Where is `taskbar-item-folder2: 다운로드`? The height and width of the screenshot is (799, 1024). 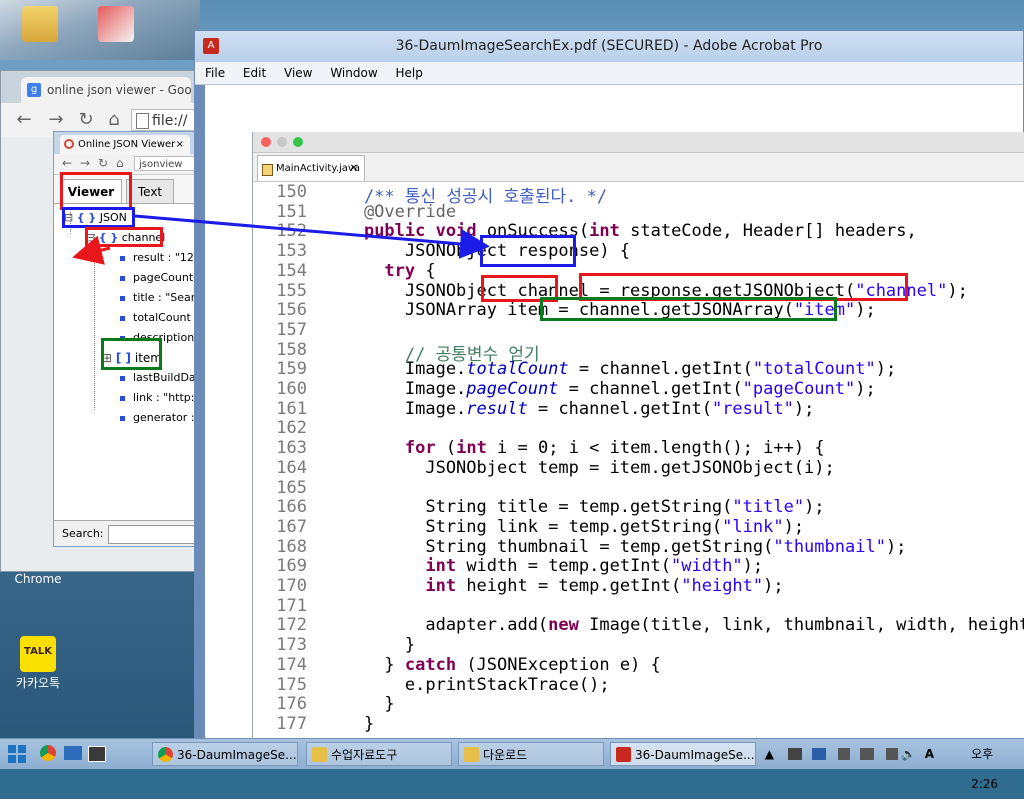 taskbar-item-folder2: 다운로드 is located at coordinates (531, 754).